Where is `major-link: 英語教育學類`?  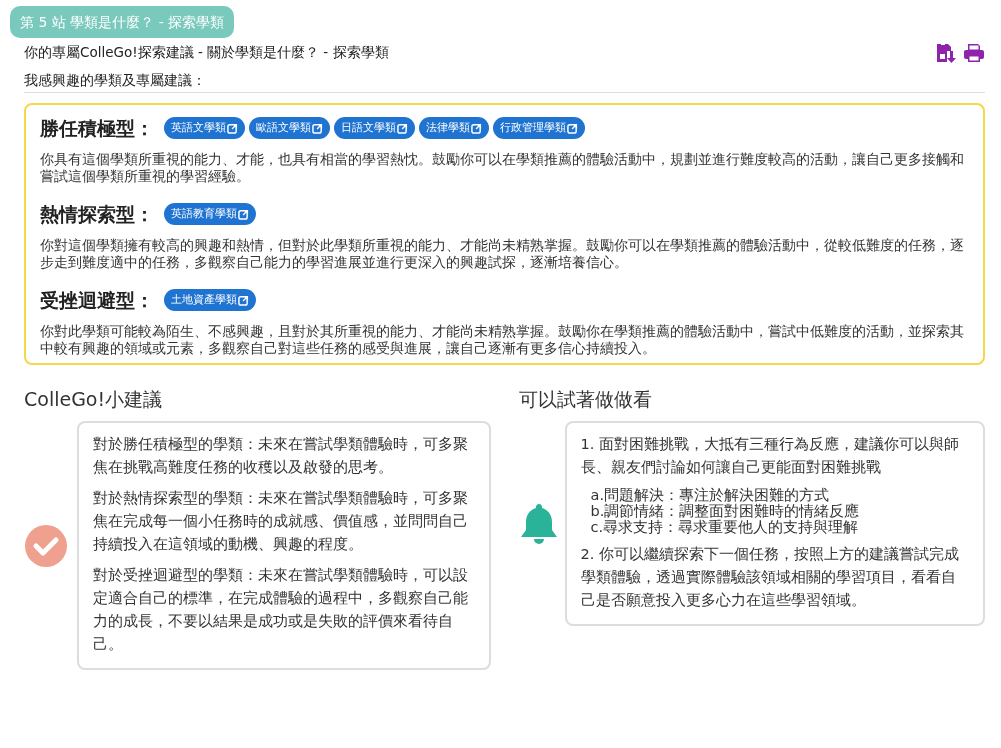 major-link: 英語教育學類 is located at coordinates (210, 214).